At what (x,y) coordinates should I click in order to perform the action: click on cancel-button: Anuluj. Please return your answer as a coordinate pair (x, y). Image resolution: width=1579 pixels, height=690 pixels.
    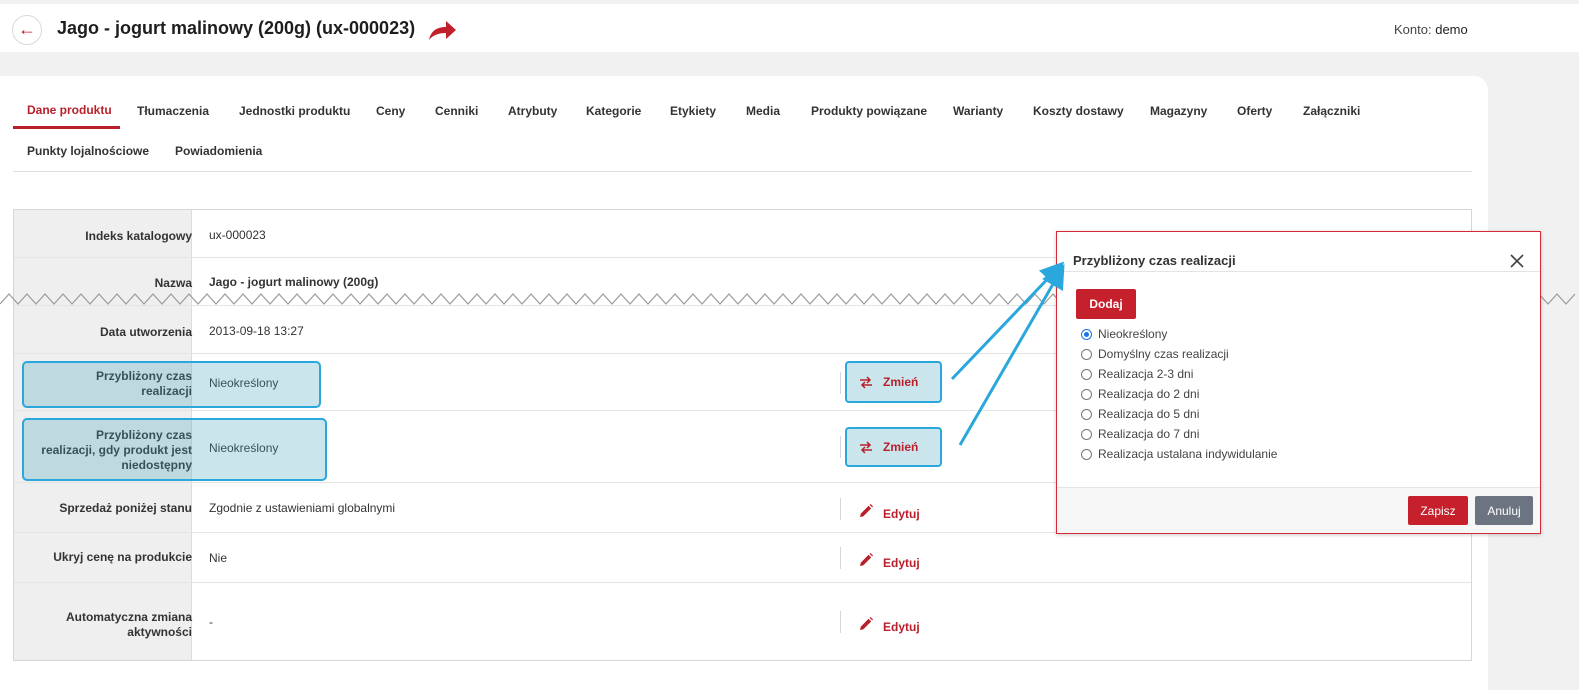
    Looking at the image, I should click on (1504, 510).